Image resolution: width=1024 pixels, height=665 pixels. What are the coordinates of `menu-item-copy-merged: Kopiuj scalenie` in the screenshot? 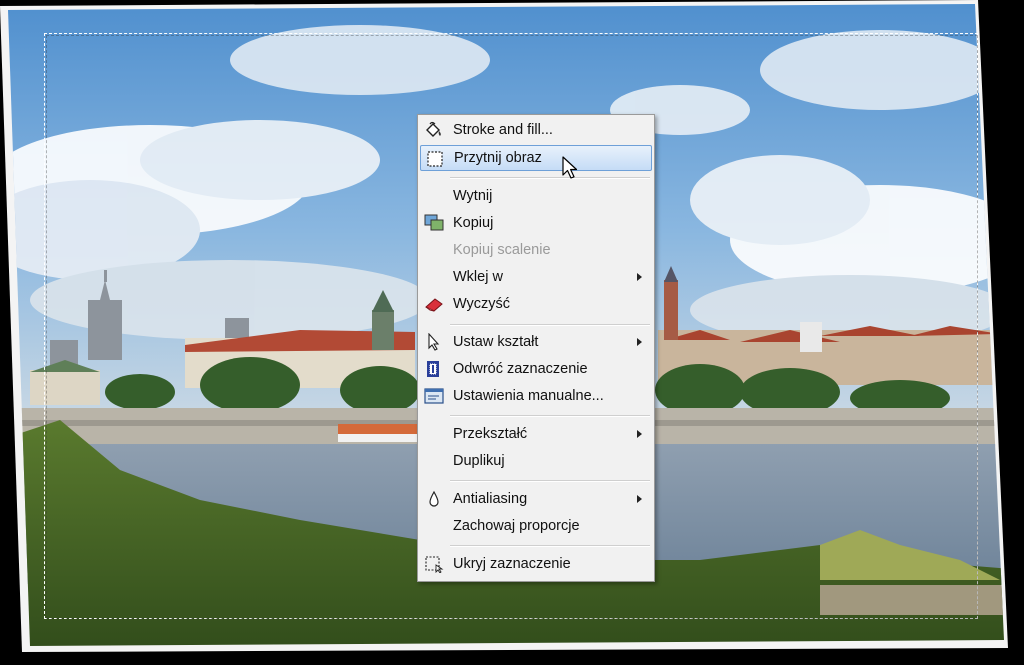 It's located at (536, 250).